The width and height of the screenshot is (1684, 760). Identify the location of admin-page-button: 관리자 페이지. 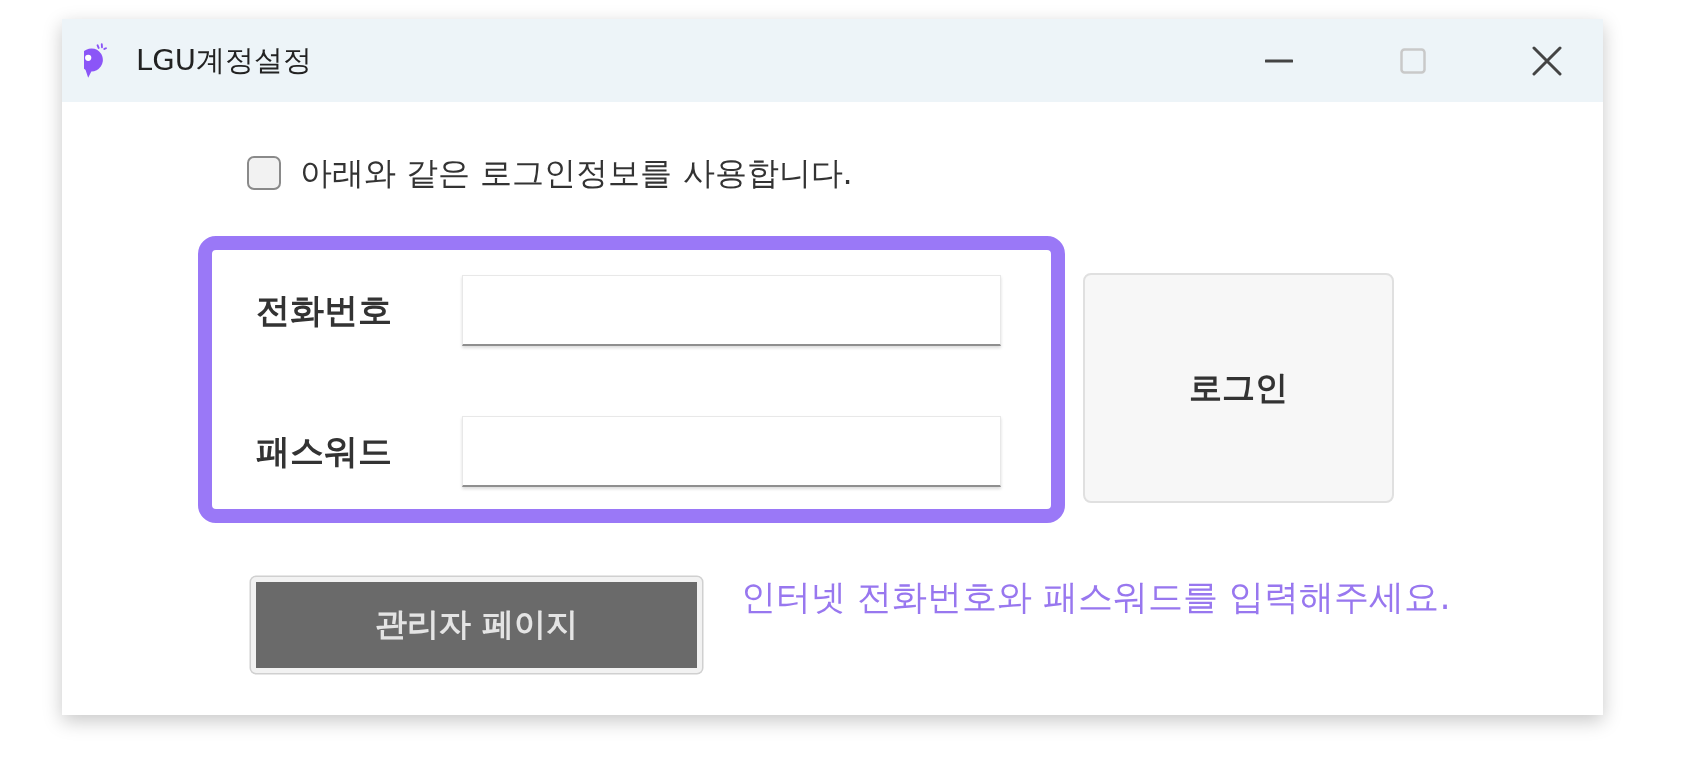
(476, 625).